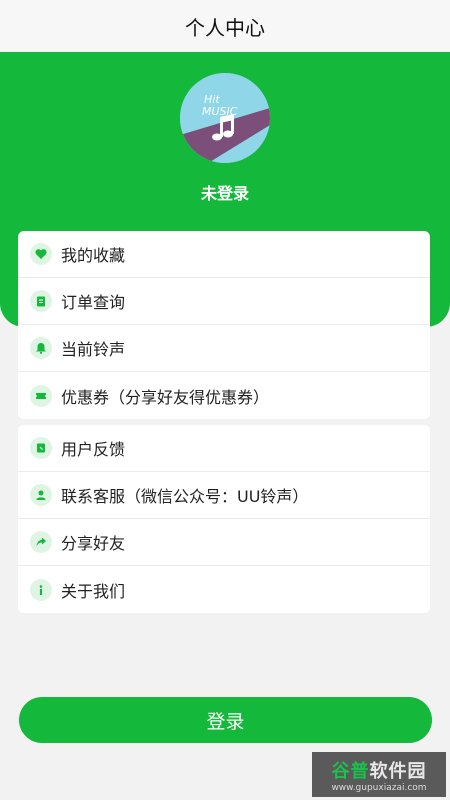  What do you see at coordinates (41, 301) in the screenshot?
I see `clipboard-icon` at bounding box center [41, 301].